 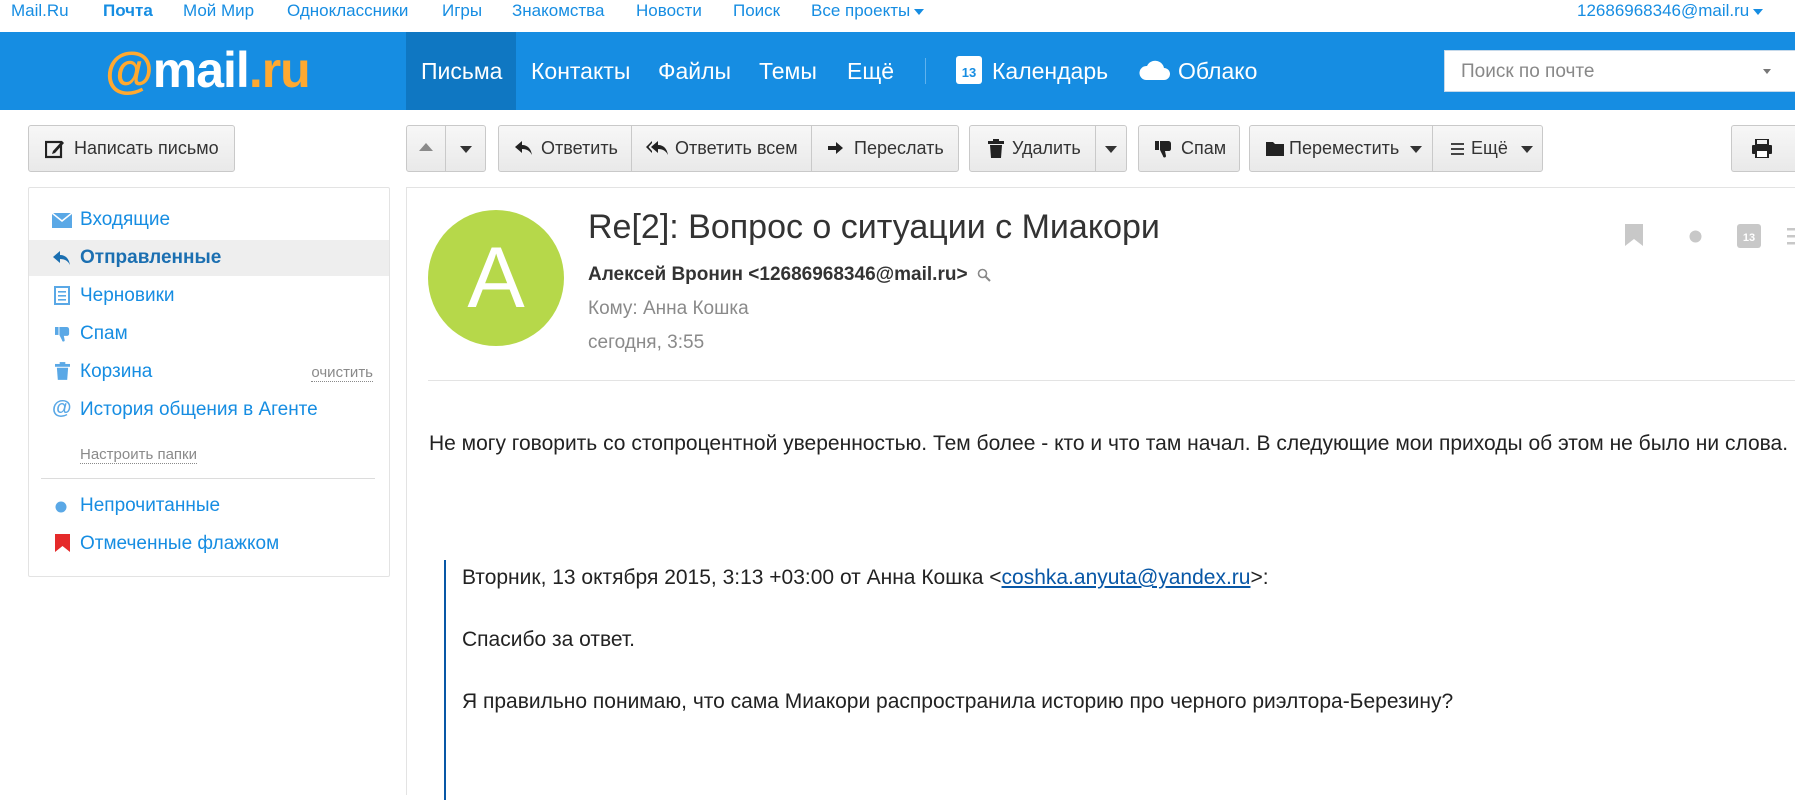 I want to click on quote-header-suffix: >:, so click(x=1259, y=577).